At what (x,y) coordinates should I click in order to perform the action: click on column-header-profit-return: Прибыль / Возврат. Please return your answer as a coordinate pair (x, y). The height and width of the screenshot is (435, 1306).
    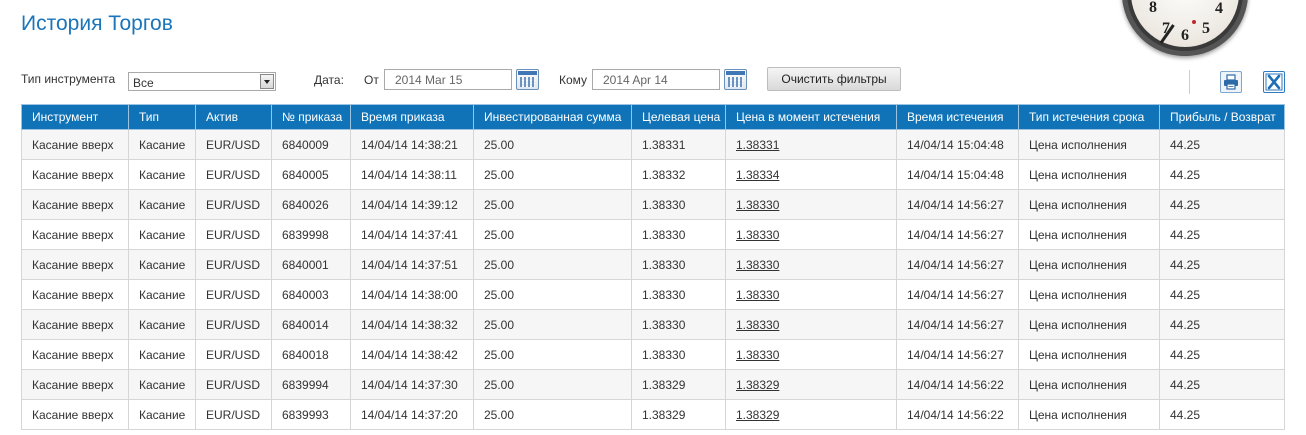
    Looking at the image, I should click on (1222, 117).